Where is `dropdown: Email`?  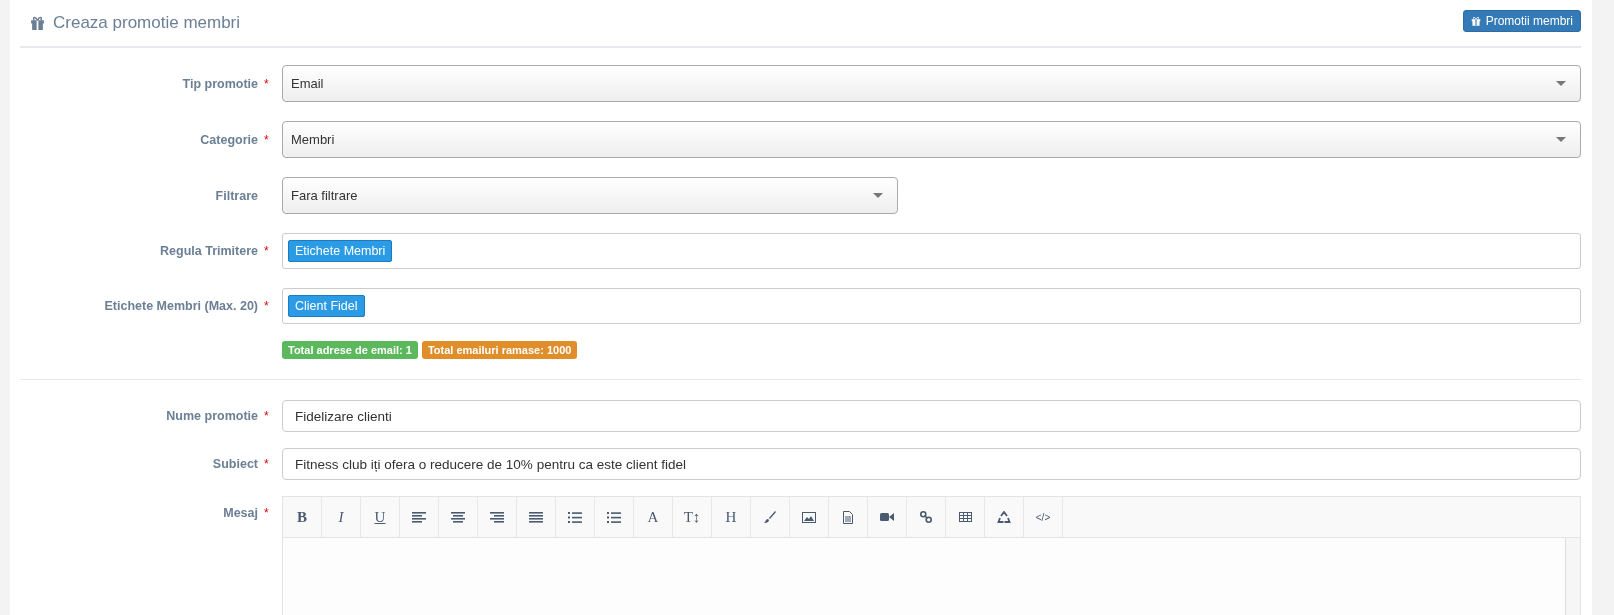 dropdown: Email is located at coordinates (931, 83).